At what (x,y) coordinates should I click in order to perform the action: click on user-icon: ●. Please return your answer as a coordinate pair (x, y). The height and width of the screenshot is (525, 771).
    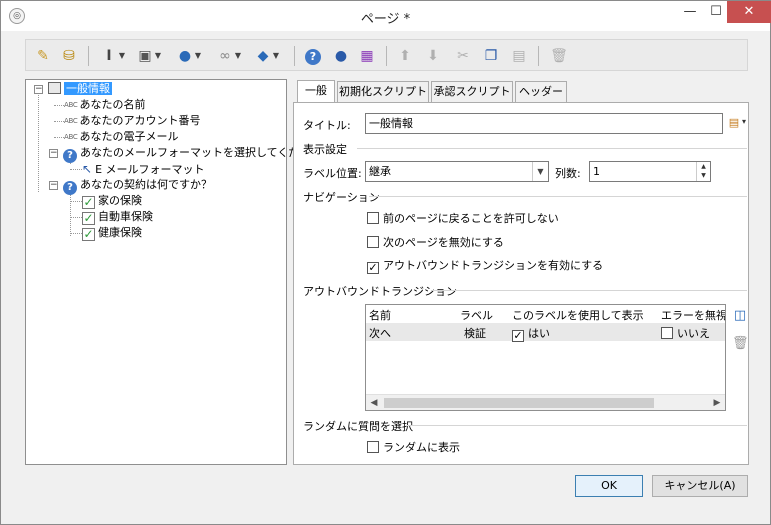
    Looking at the image, I should click on (341, 56).